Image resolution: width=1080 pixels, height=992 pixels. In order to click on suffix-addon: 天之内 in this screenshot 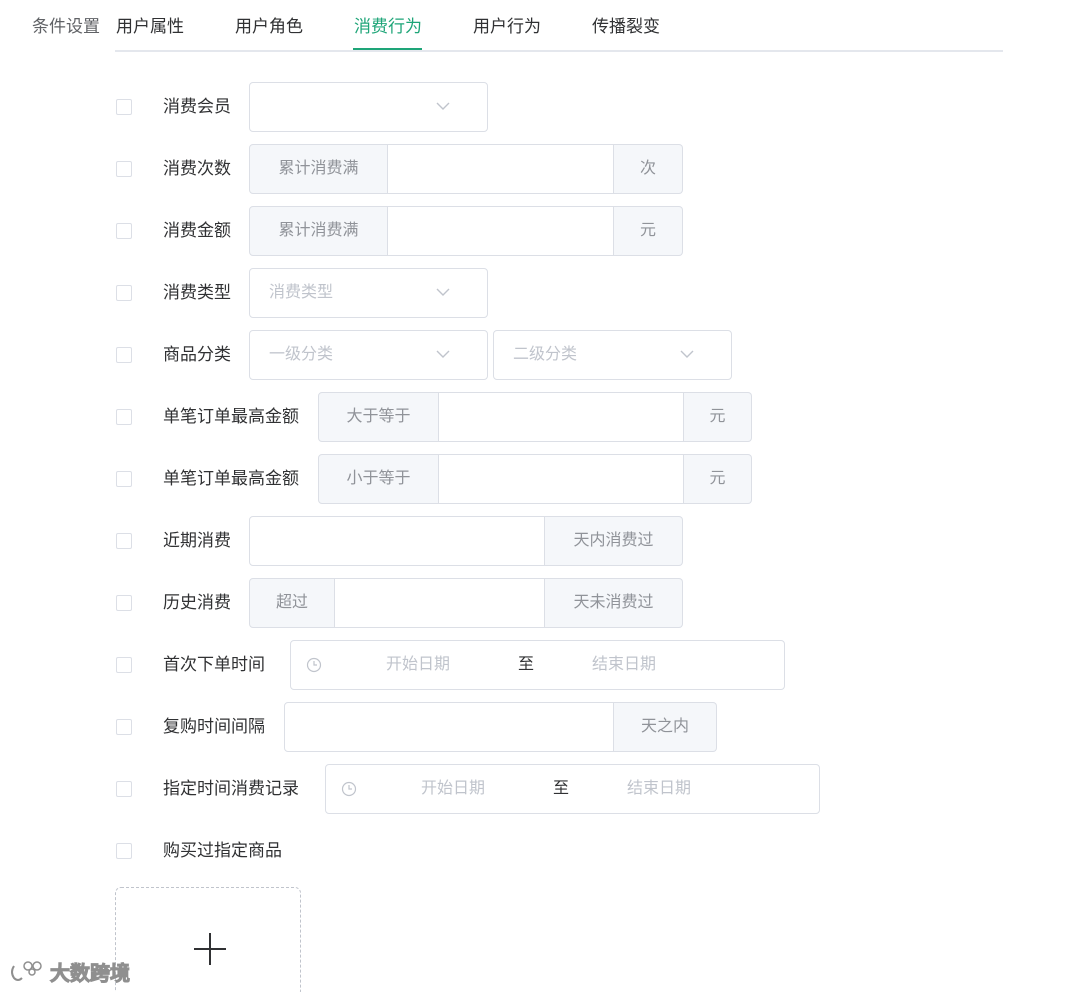, I will do `click(665, 727)`.